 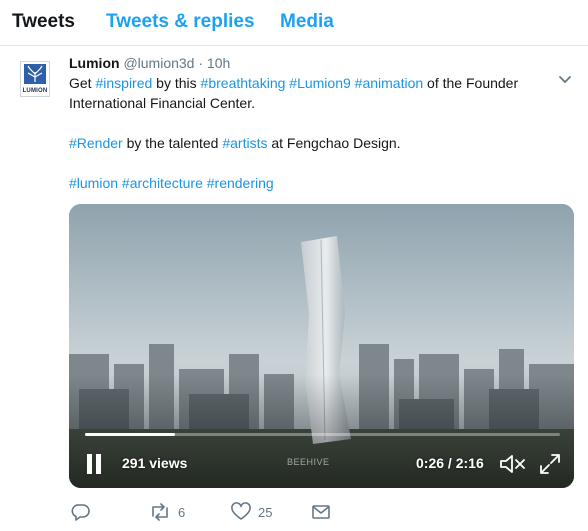 What do you see at coordinates (322, 434) in the screenshot?
I see `video-progress-bar` at bounding box center [322, 434].